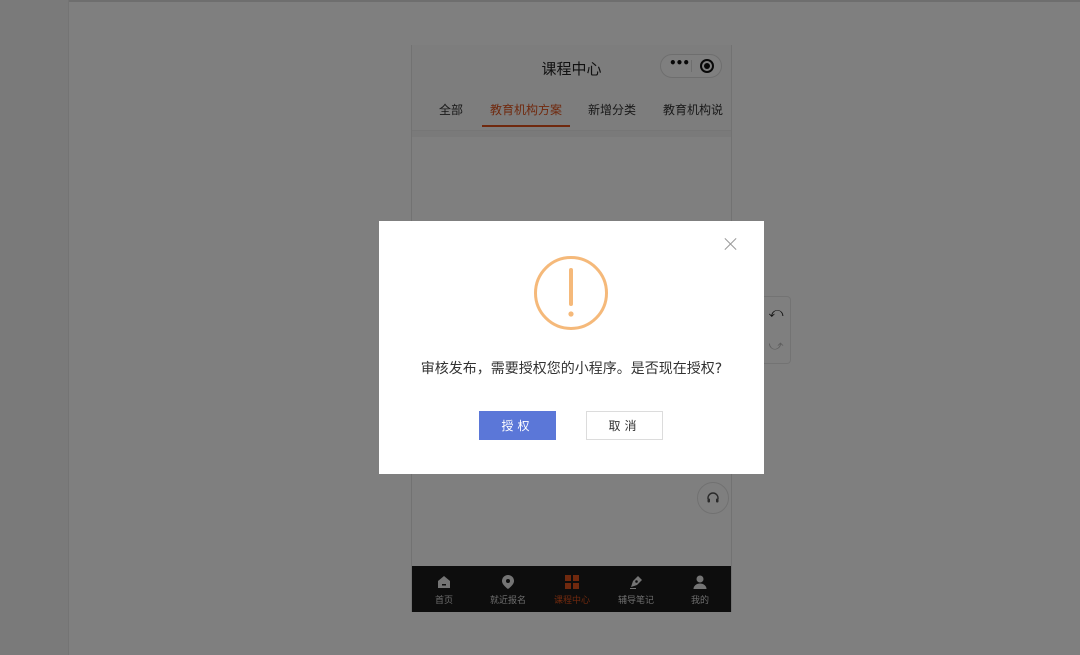 Image resolution: width=1080 pixels, height=655 pixels. What do you see at coordinates (571, 293) in the screenshot?
I see `warning-icon` at bounding box center [571, 293].